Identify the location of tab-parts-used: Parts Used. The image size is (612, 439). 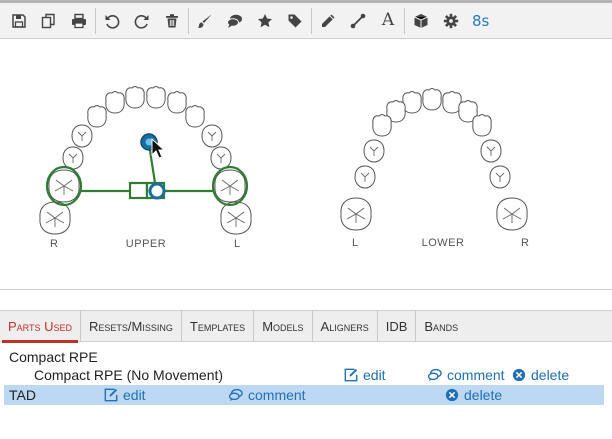
(41, 326).